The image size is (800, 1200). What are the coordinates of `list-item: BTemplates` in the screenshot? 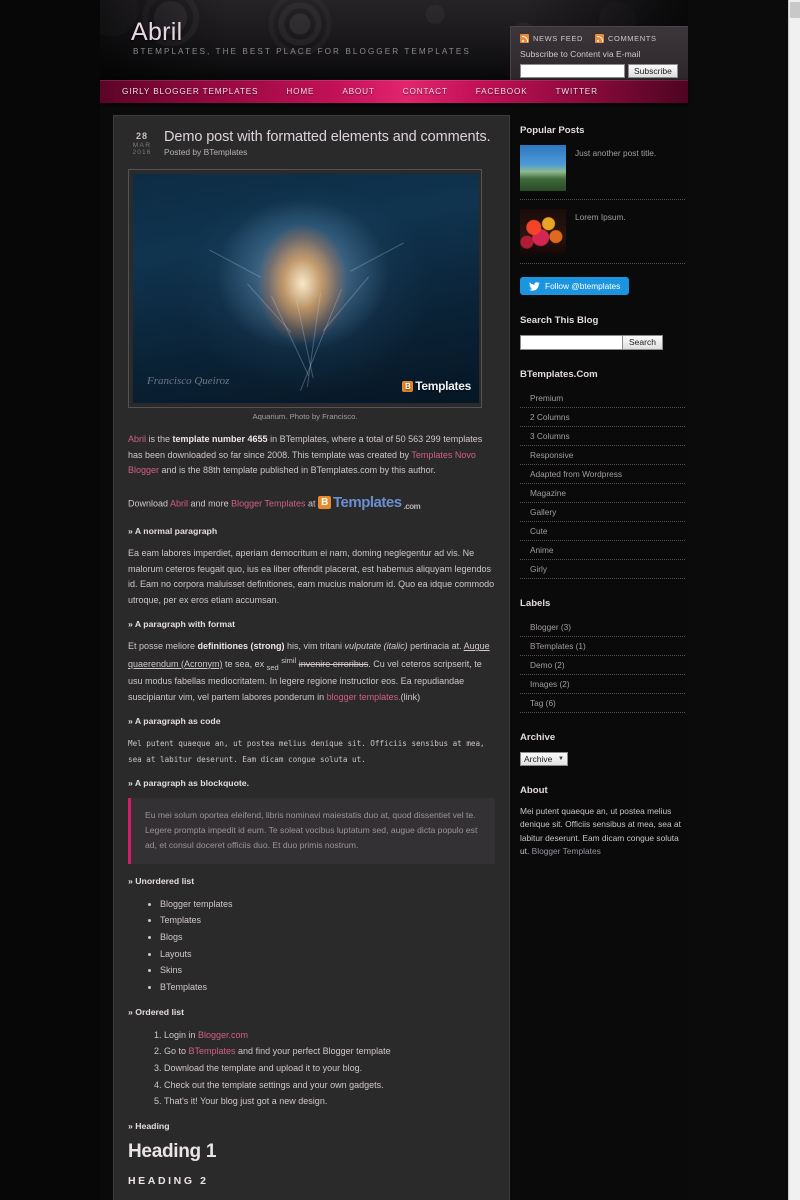 It's located at (327, 987).